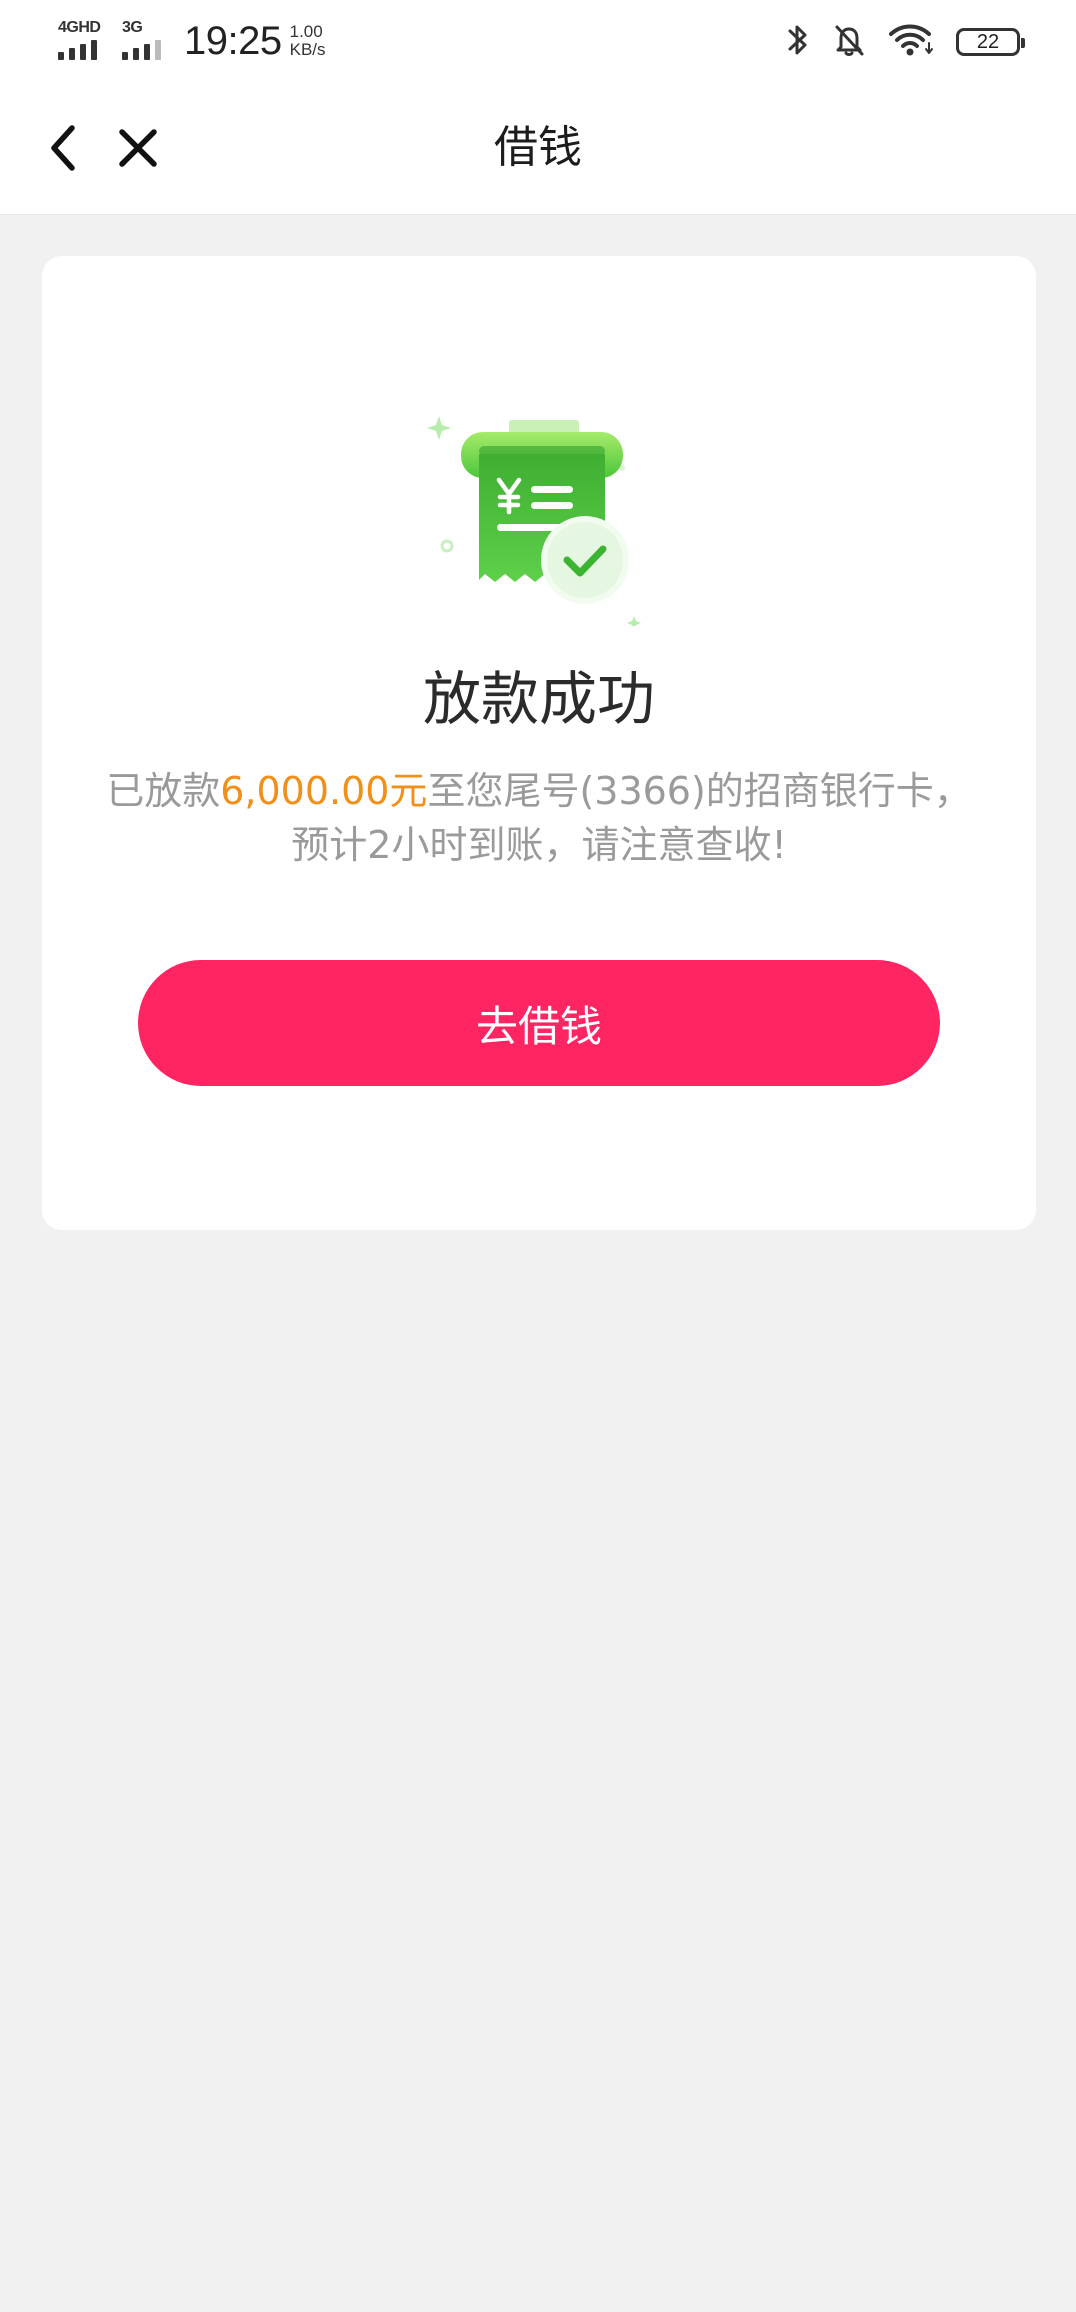  I want to click on network-speed-value: 1.00, so click(306, 31).